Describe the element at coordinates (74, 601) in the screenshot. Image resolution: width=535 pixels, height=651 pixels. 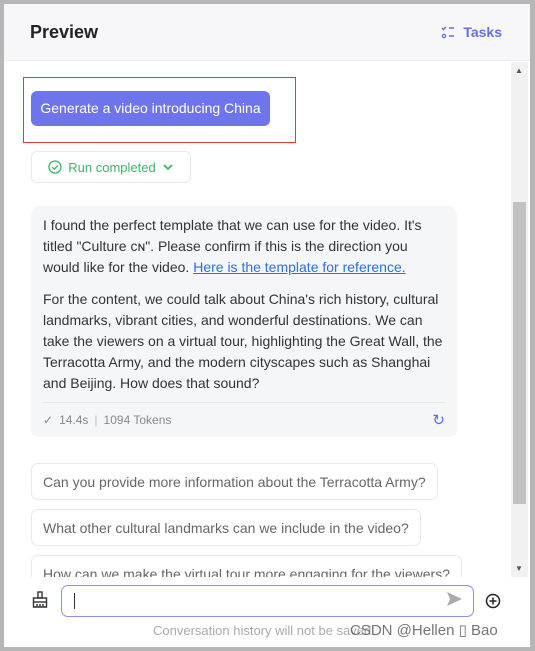
I see `text-caret` at that location.